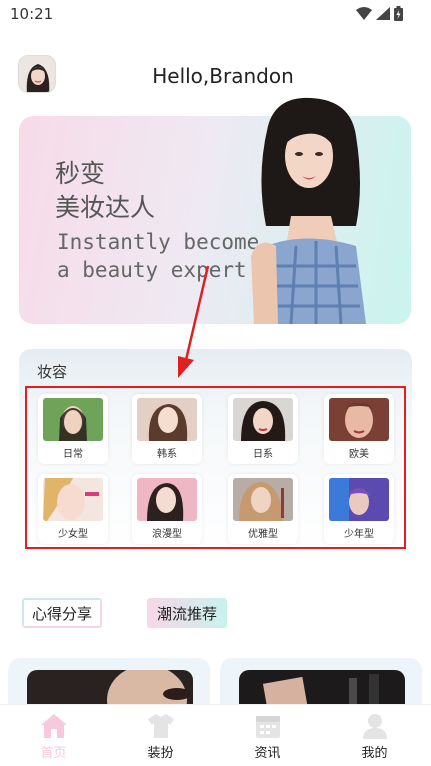 Image resolution: width=431 pixels, height=766 pixels. I want to click on tab-dress: 装扮, so click(160, 735).